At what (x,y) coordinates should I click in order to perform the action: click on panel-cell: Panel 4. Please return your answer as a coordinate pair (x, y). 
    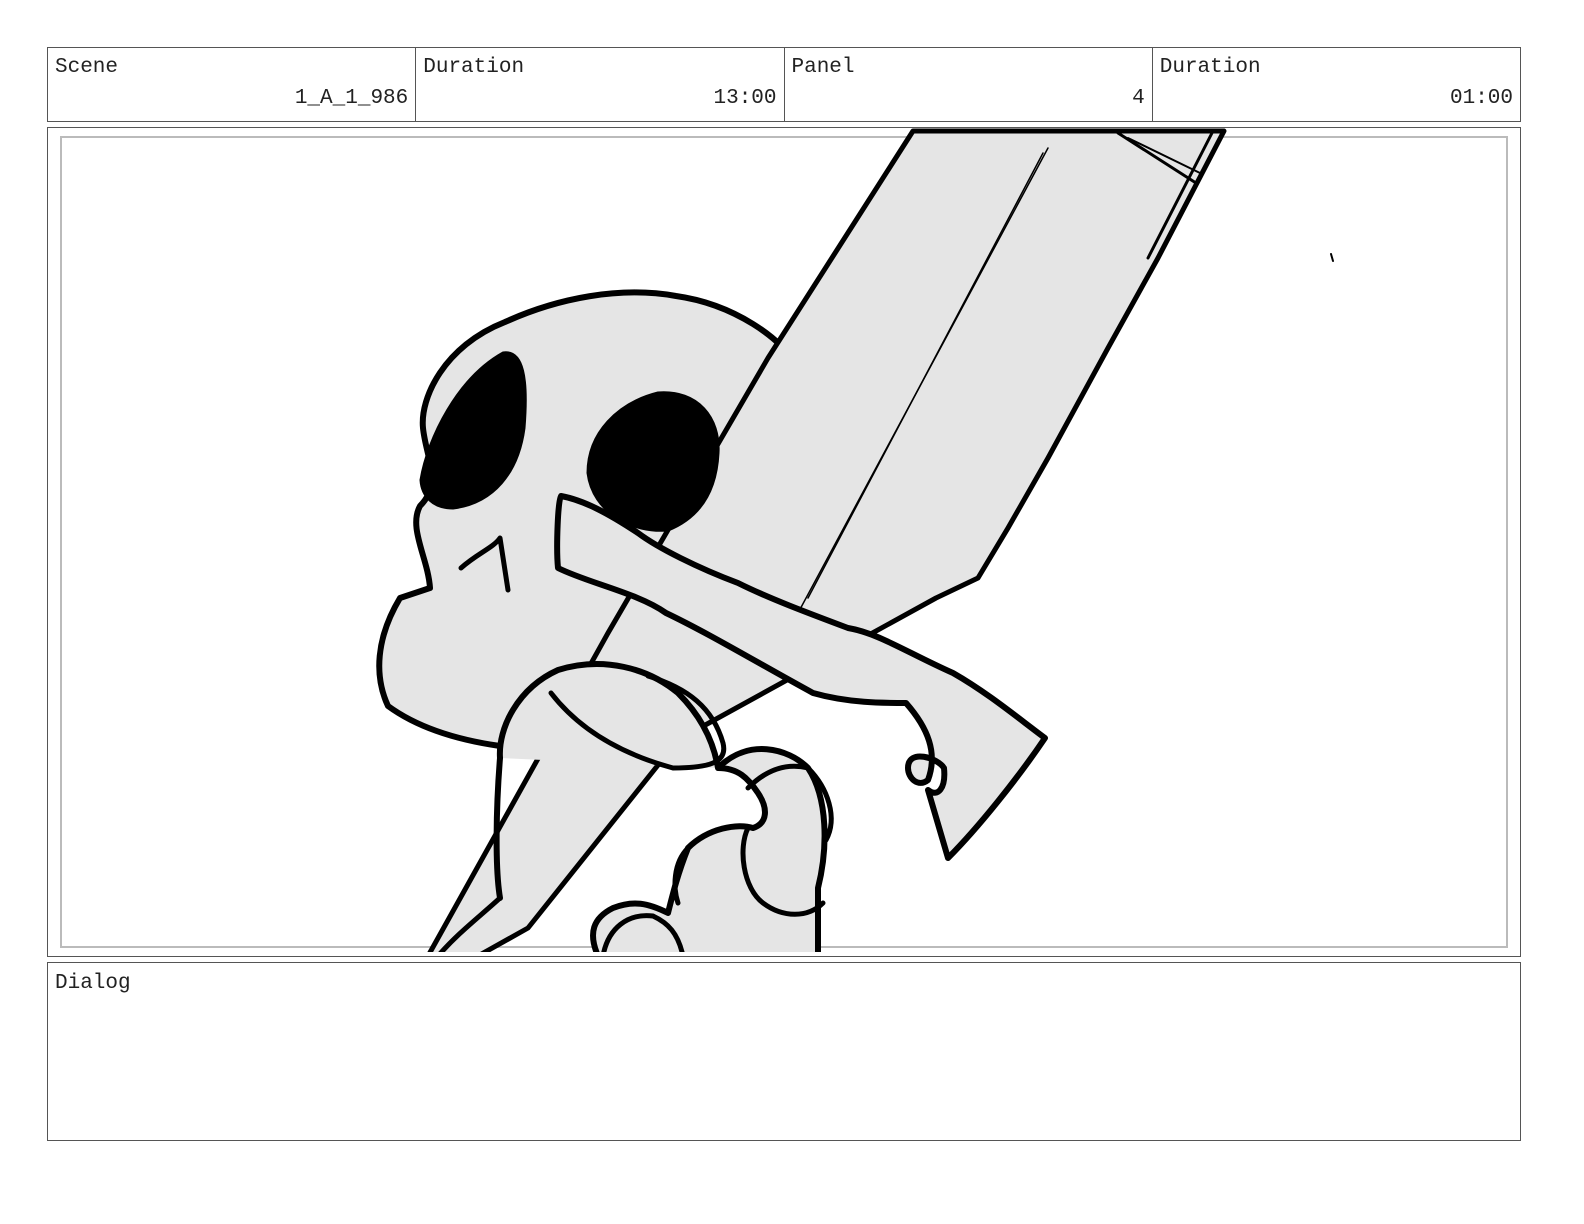
    Looking at the image, I should click on (969, 84).